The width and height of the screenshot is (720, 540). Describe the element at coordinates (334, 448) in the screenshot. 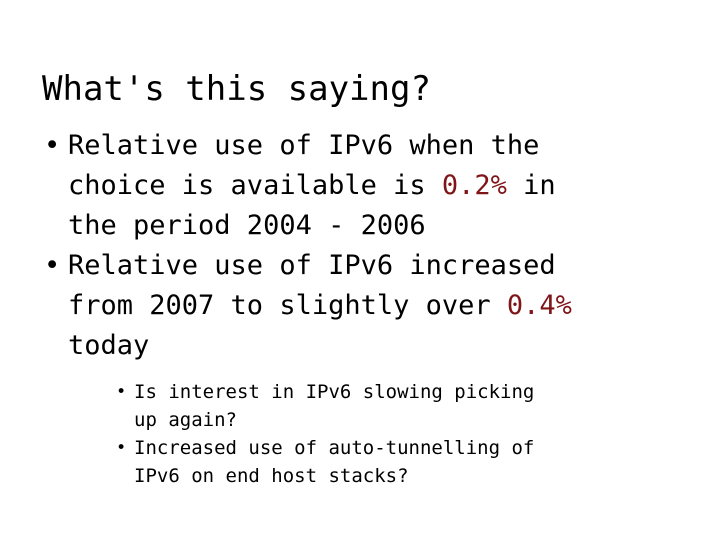

I see `sub-bullet-line-text: Increased use of auto-tunnelling of` at that location.